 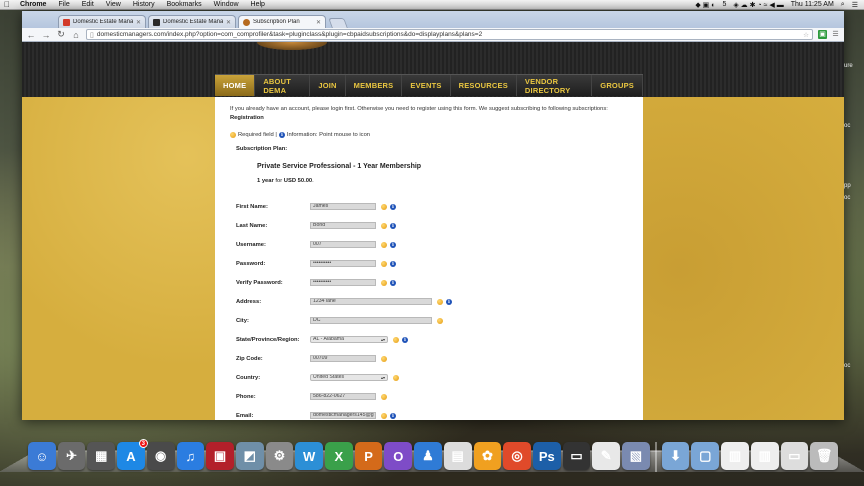 What do you see at coordinates (343, 244) in the screenshot?
I see `text-field: 007` at bounding box center [343, 244].